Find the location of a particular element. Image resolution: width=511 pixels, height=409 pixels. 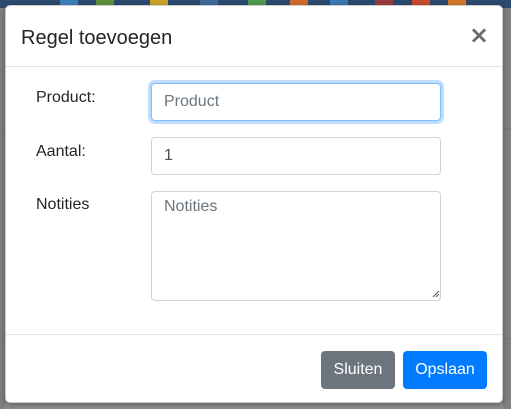

dialog-title: Regel toevoegen is located at coordinates (97, 38).